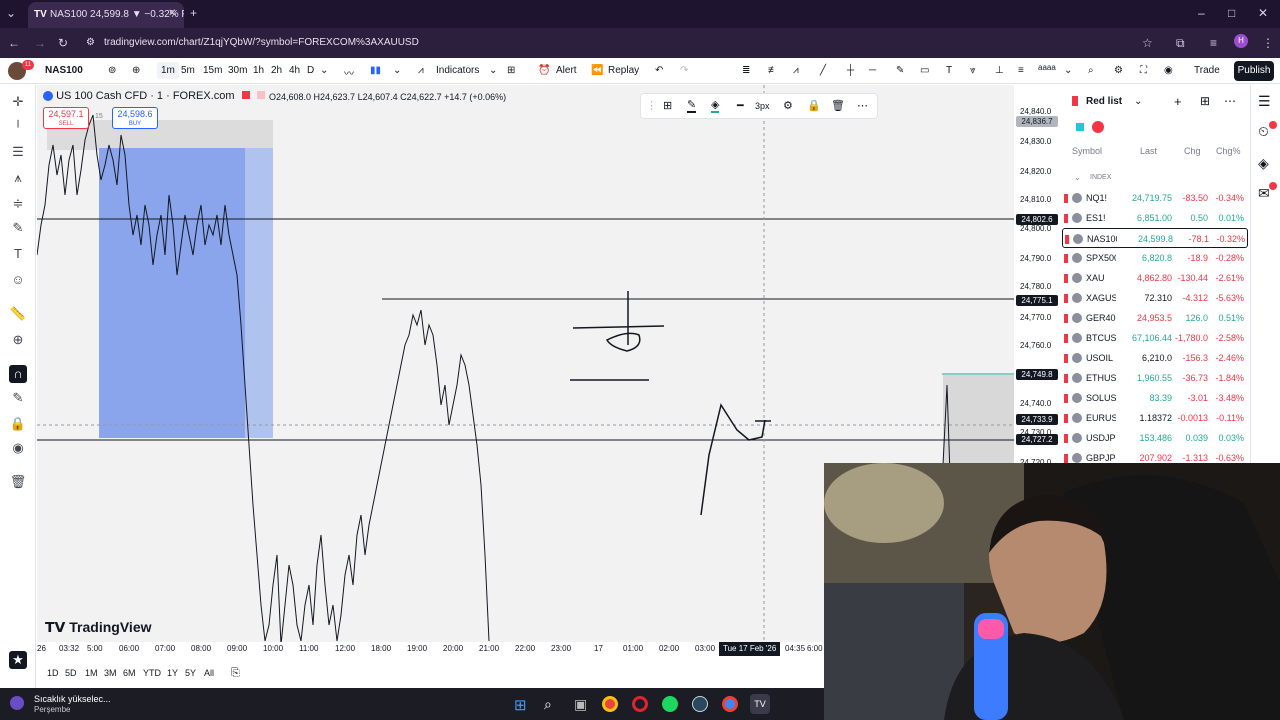  Describe the element at coordinates (1155, 318) in the screenshot. I see `watchlist-row: GER40 24,953.5 126.0 0.51%` at that location.